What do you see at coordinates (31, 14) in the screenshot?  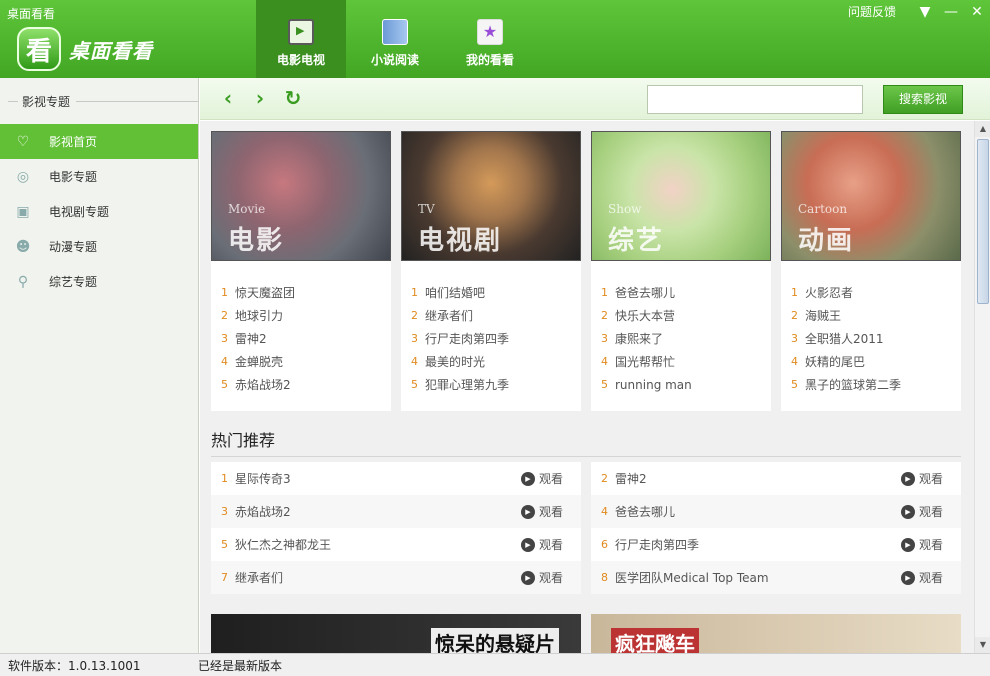 I see `window-title: 桌面看看` at bounding box center [31, 14].